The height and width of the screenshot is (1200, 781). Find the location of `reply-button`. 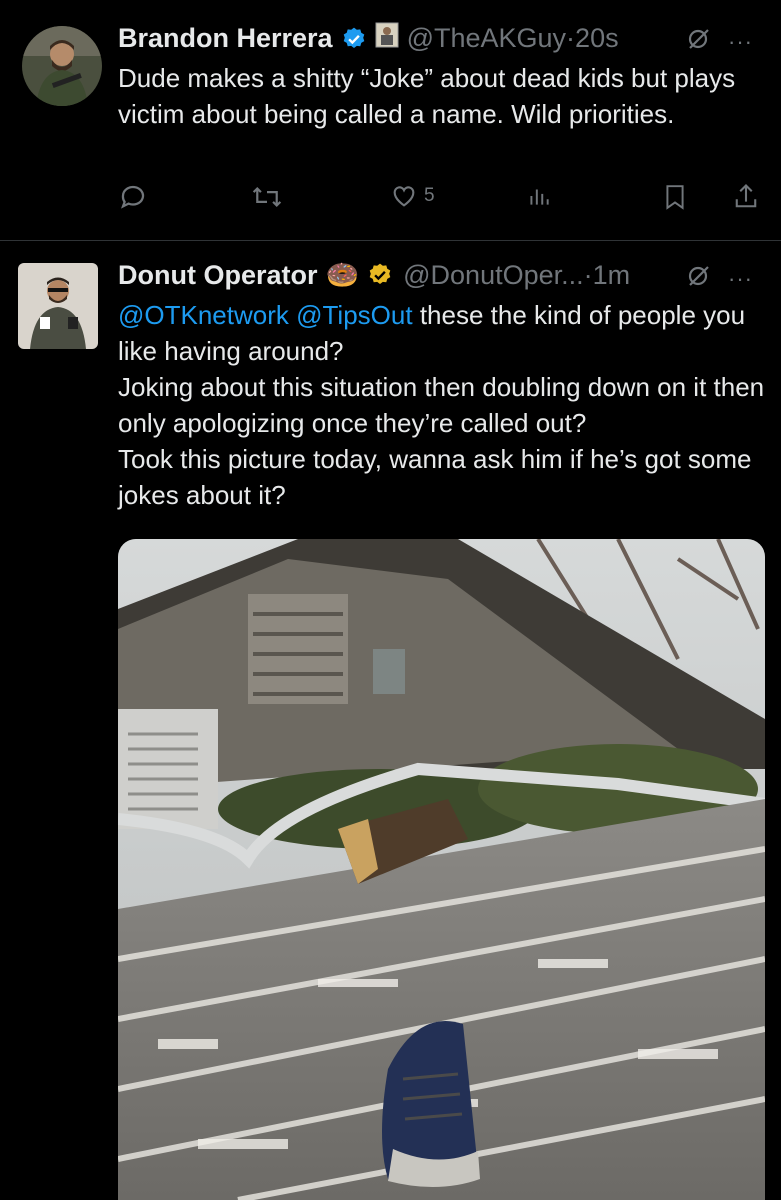

reply-button is located at coordinates (133, 197).